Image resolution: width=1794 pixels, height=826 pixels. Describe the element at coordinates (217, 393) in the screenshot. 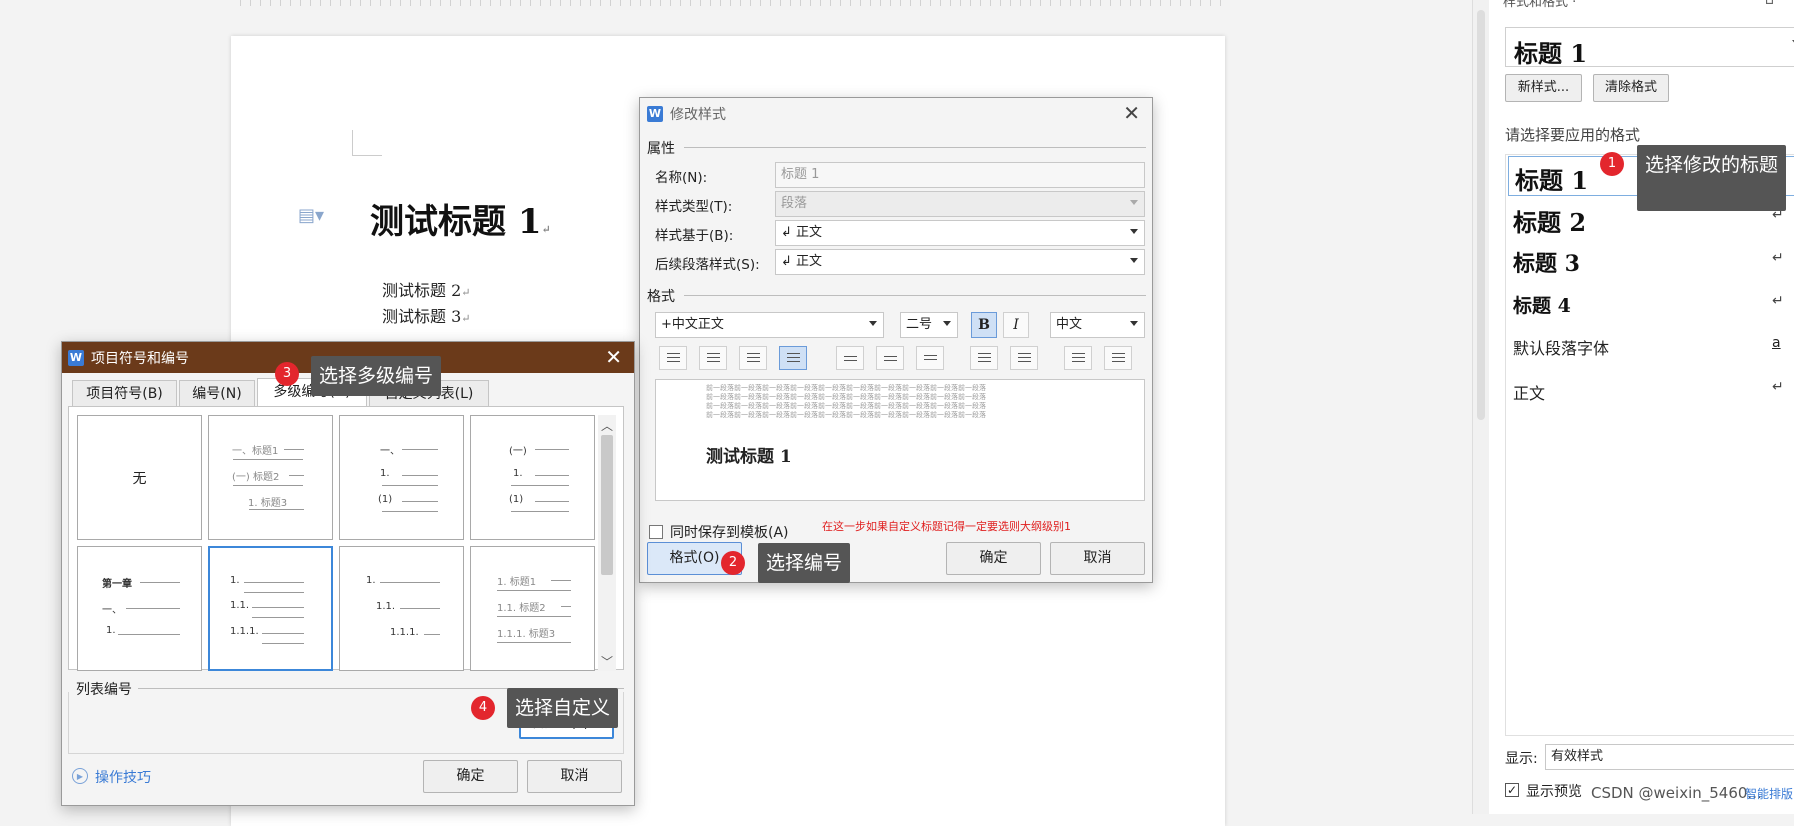

I see `tab-numbering: 编号(N)` at that location.